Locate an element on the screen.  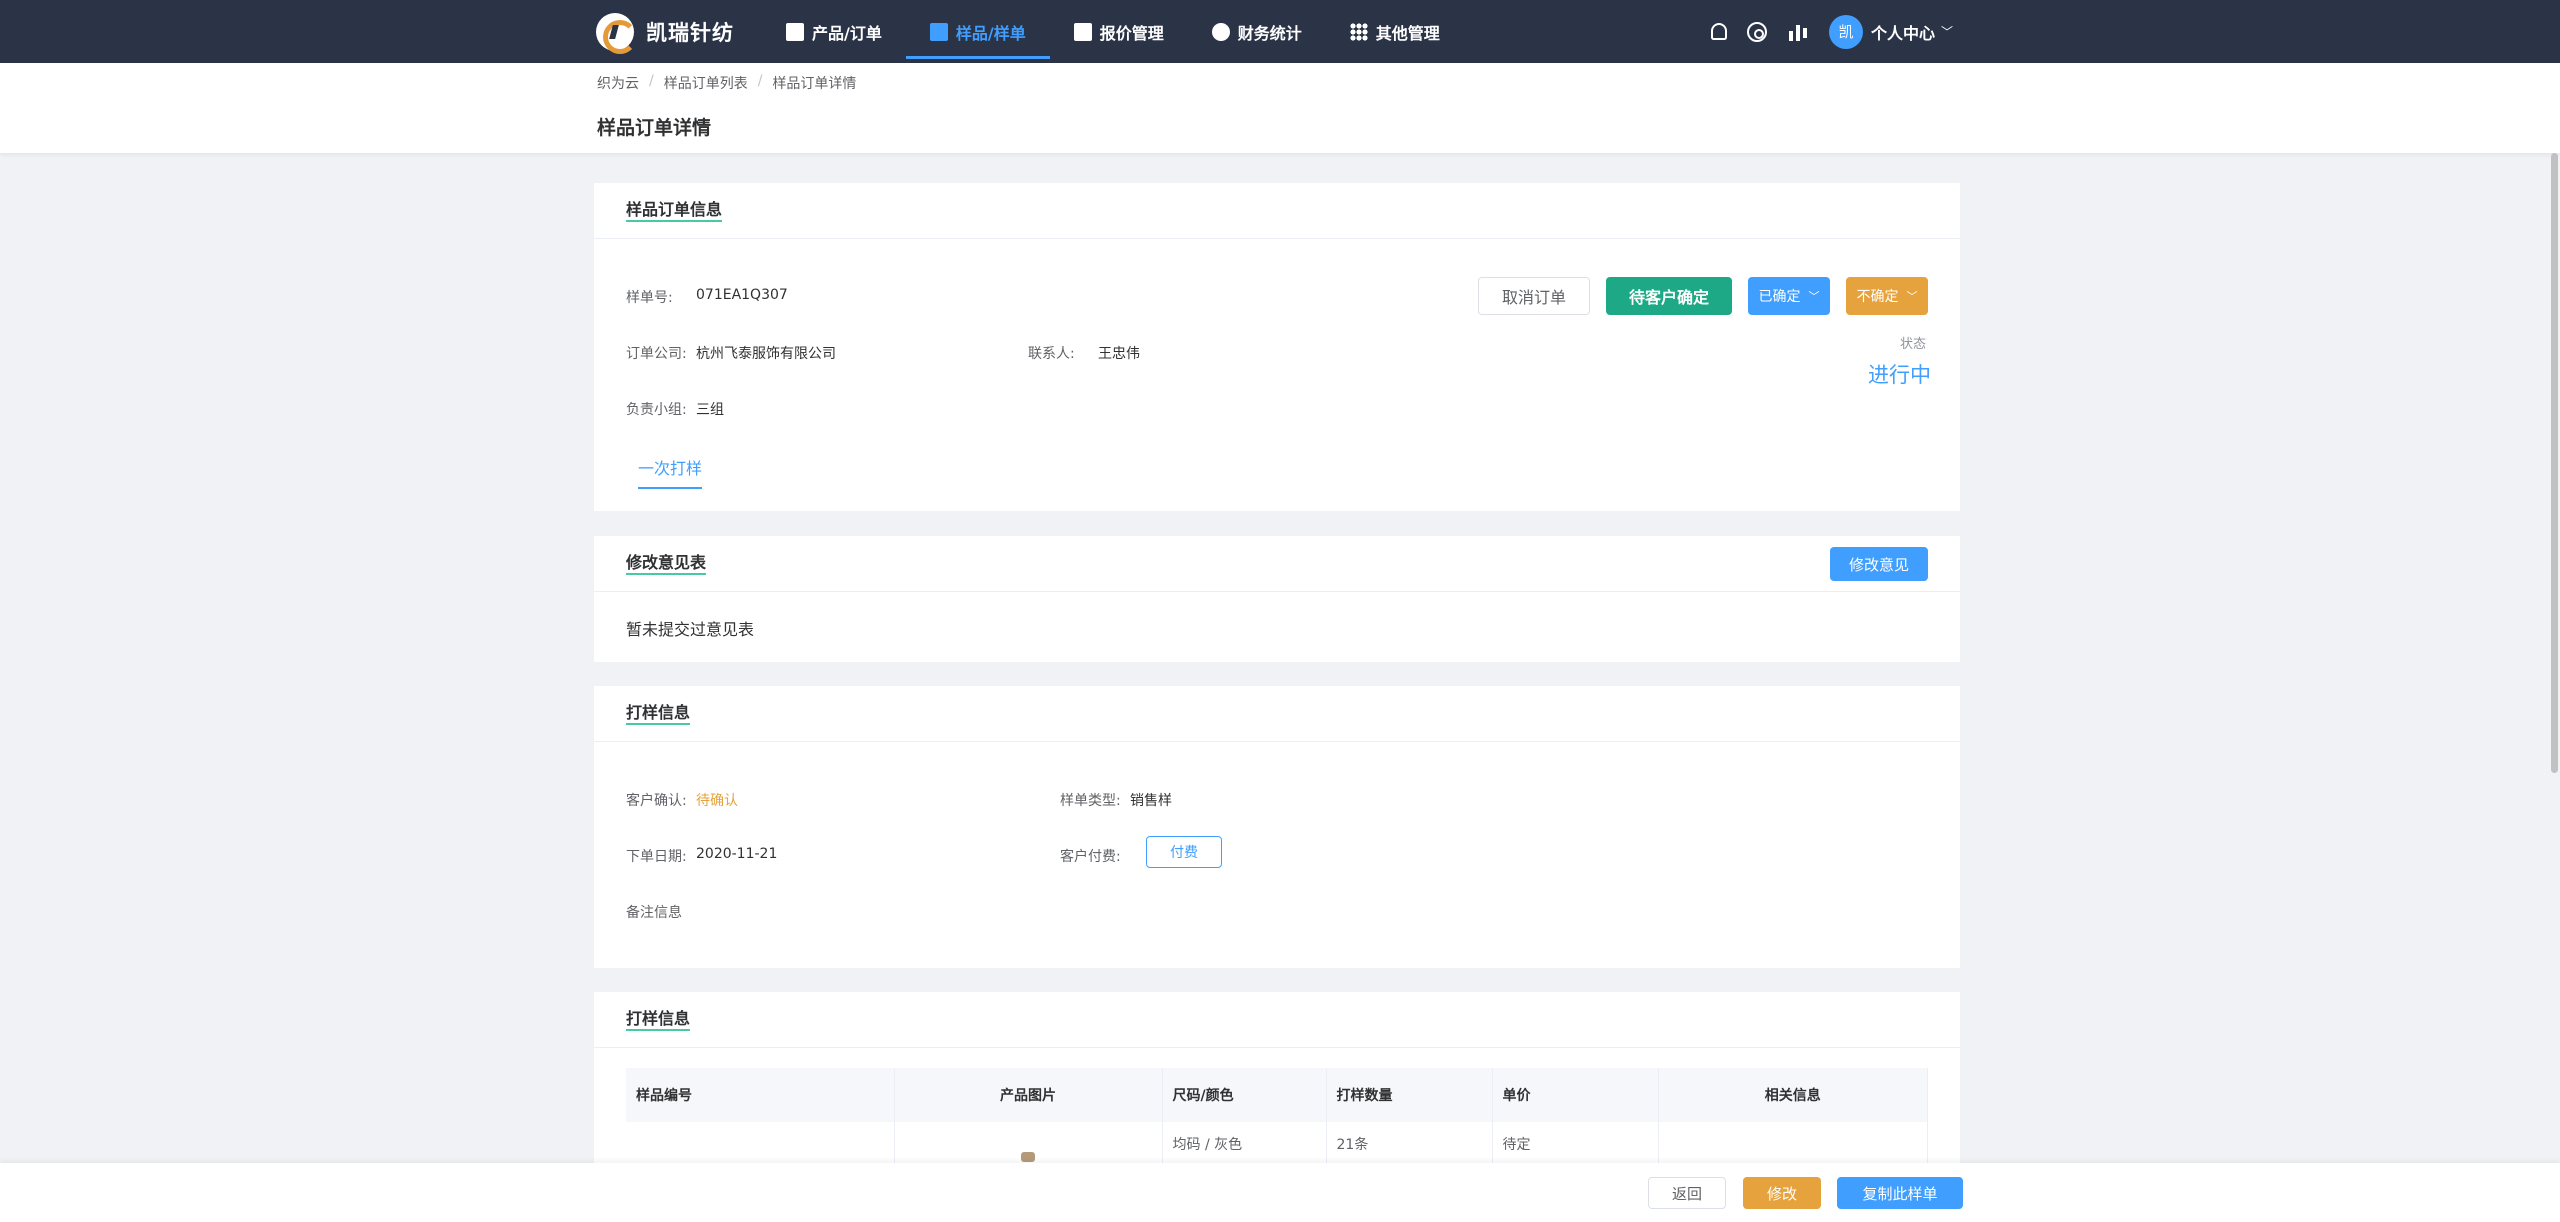
unconfirmed-label: 不确定 is located at coordinates (1877, 297).